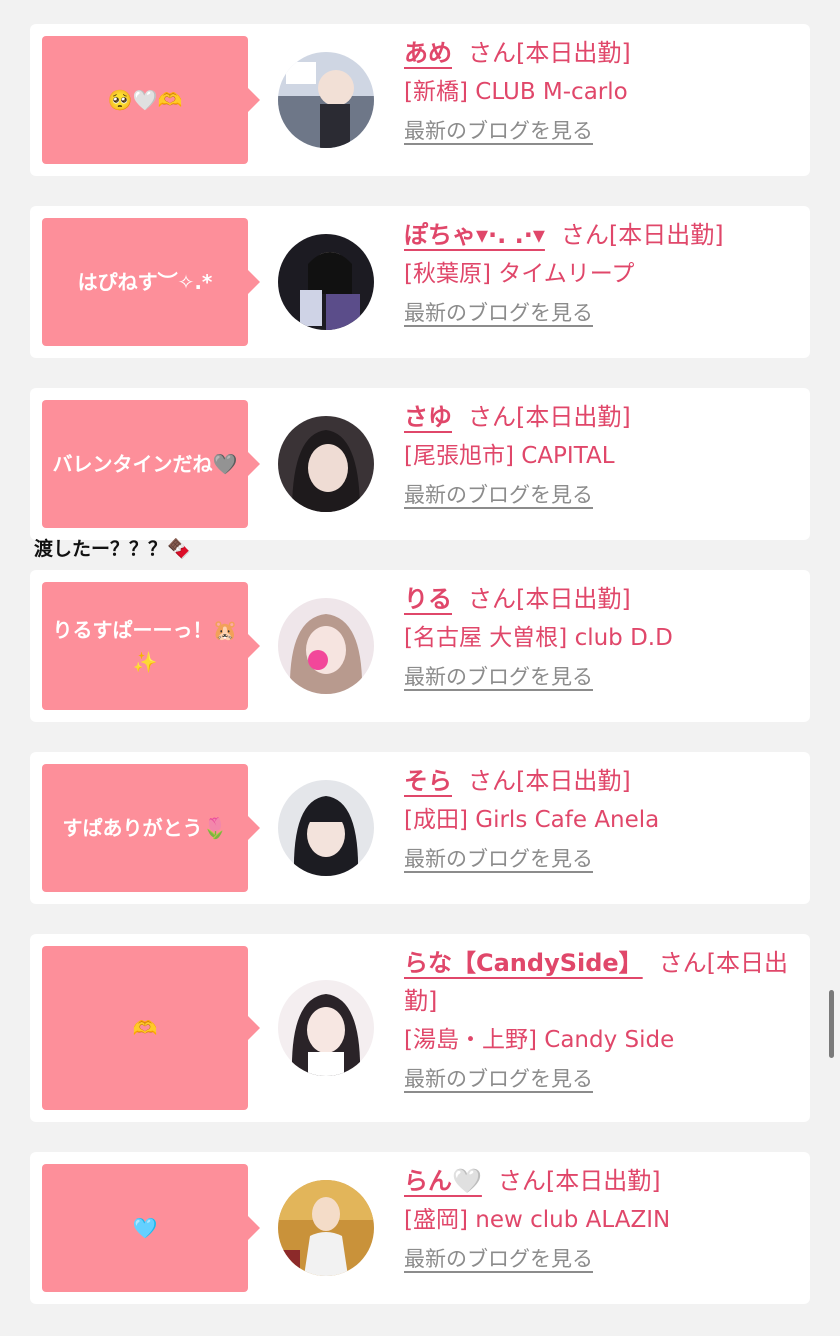 The image size is (840, 1336). What do you see at coordinates (537, 1220) in the screenshot?
I see `shop-name: [盛岡] new club ALAZIN` at bounding box center [537, 1220].